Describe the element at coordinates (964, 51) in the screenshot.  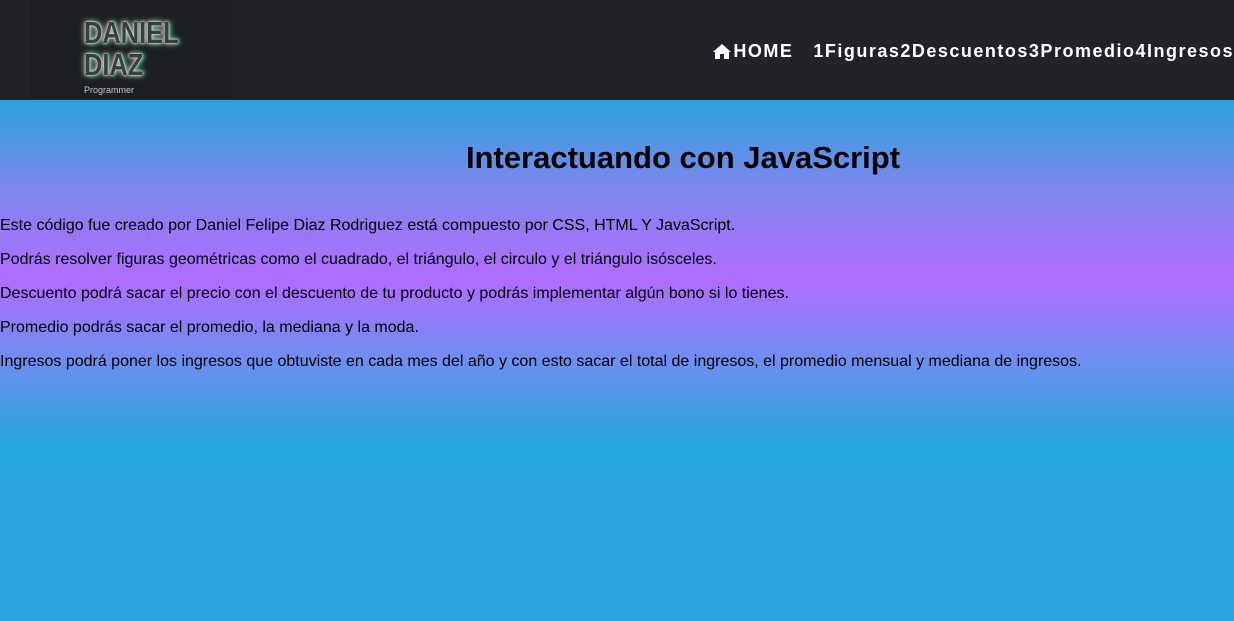
I see `nav-link-descuentos: 2Descuentos` at that location.